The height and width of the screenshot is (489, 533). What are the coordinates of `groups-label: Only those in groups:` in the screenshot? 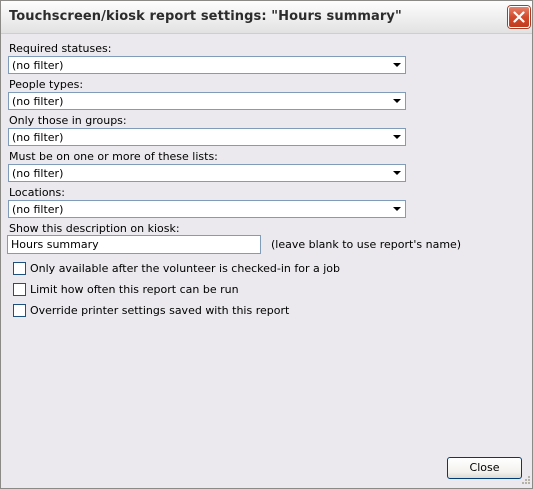 It's located at (68, 120).